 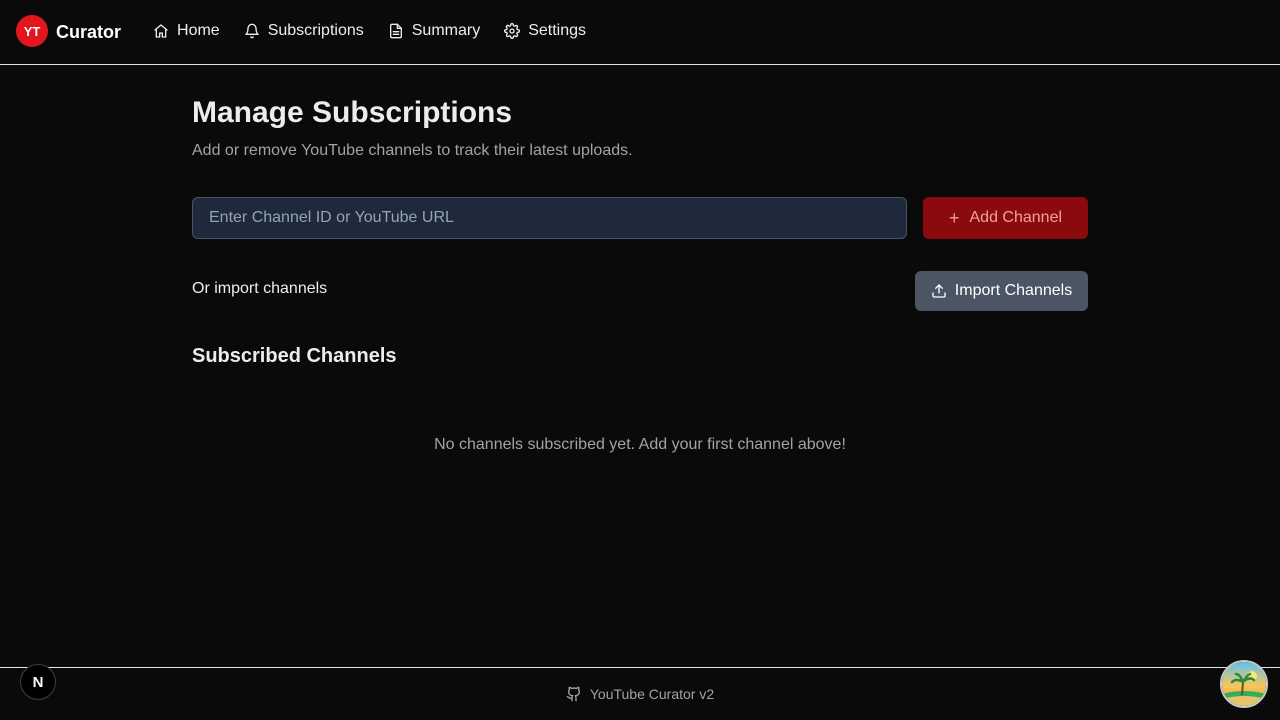 What do you see at coordinates (89, 31) in the screenshot?
I see `brand-name: Curator` at bounding box center [89, 31].